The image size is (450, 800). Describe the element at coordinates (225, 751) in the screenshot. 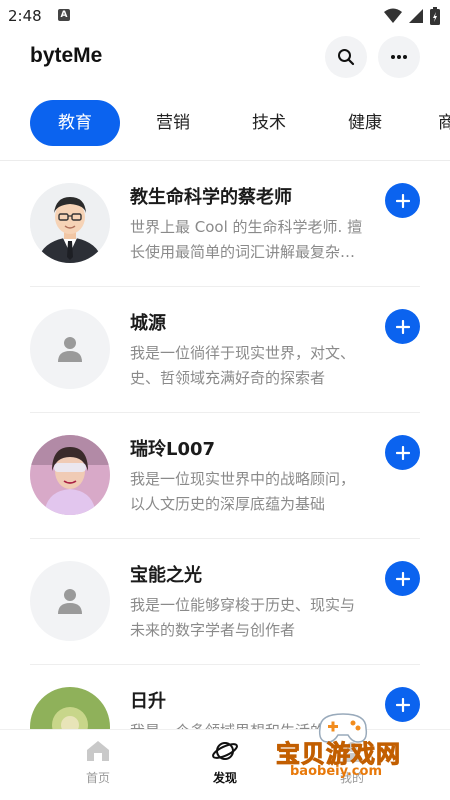

I see `planet-icon` at that location.